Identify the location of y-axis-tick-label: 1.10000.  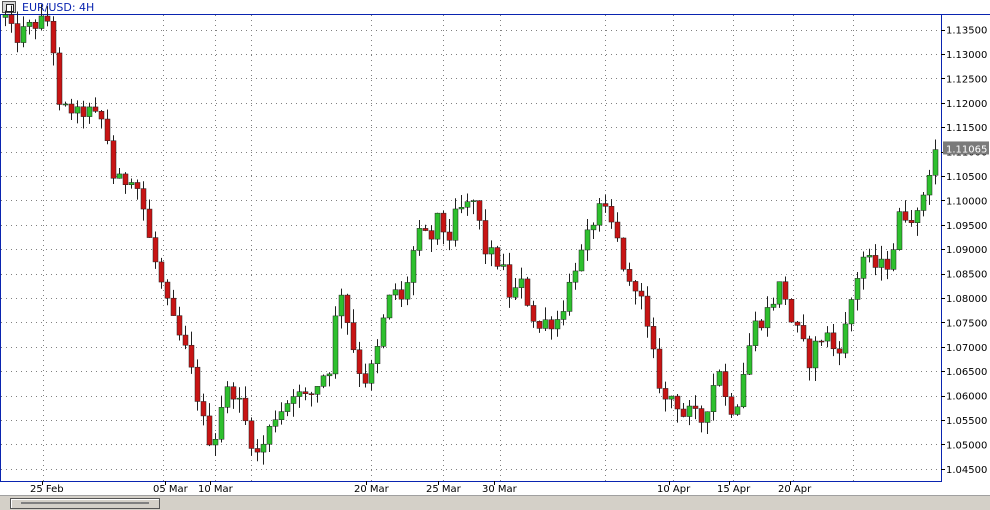
(966, 201).